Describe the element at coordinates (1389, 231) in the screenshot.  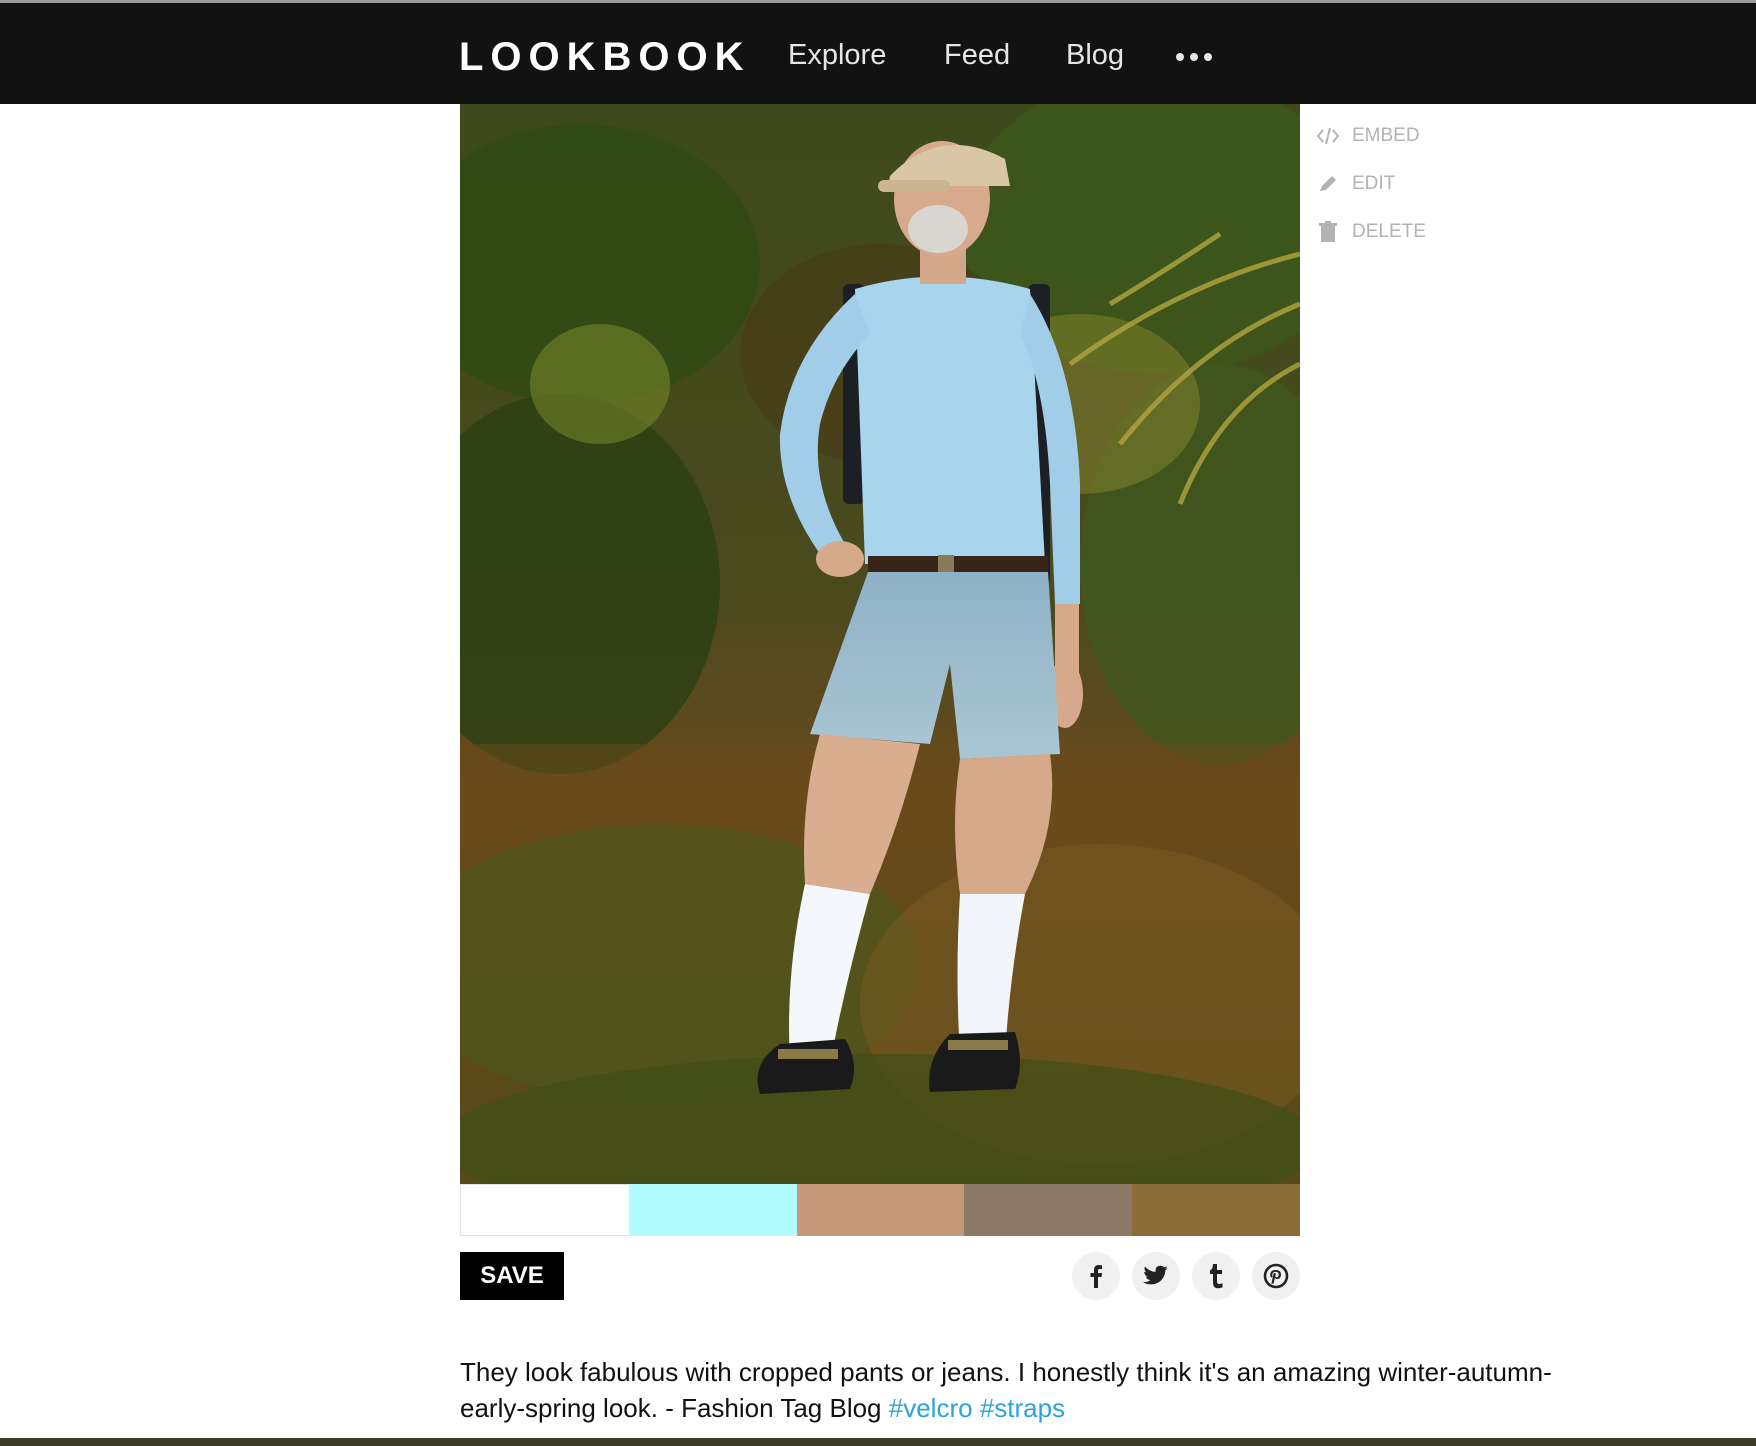
I see `delete-label: DELETE` at that location.